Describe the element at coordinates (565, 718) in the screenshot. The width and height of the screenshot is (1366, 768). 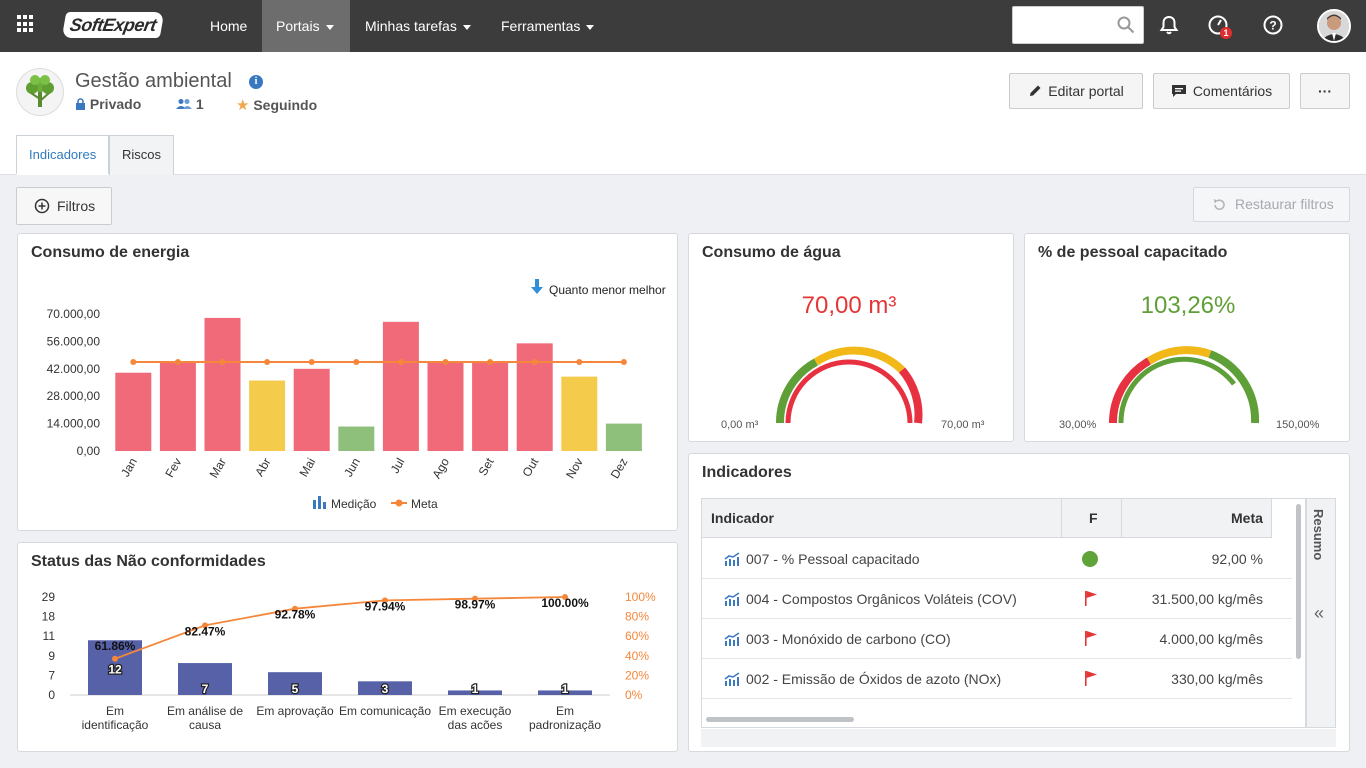
I see `x-category-label: Em padronização` at that location.